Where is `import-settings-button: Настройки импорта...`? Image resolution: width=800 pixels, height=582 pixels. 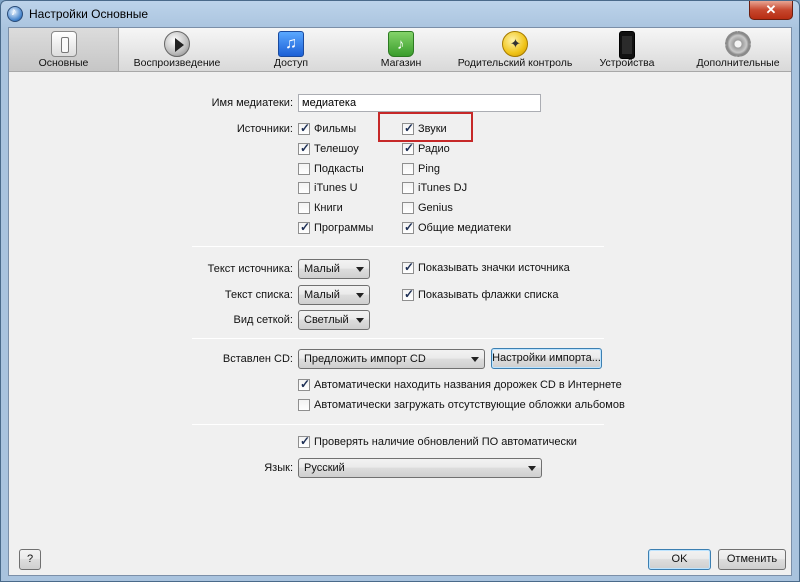
import-settings-button: Настройки импорта... is located at coordinates (546, 358).